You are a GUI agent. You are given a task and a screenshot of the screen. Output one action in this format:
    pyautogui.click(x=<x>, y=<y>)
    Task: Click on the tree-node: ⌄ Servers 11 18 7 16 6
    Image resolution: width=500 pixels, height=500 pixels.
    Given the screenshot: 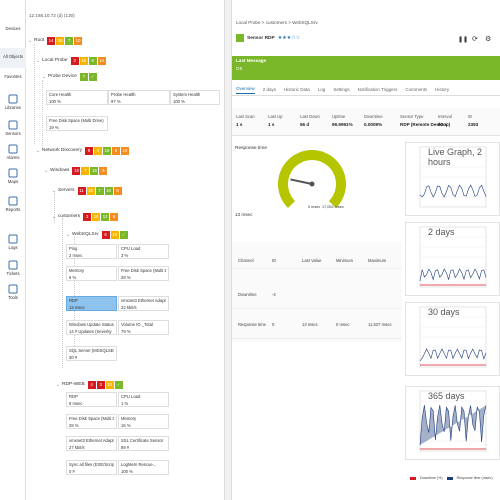 What is the action you would take?
    pyautogui.click(x=87, y=190)
    